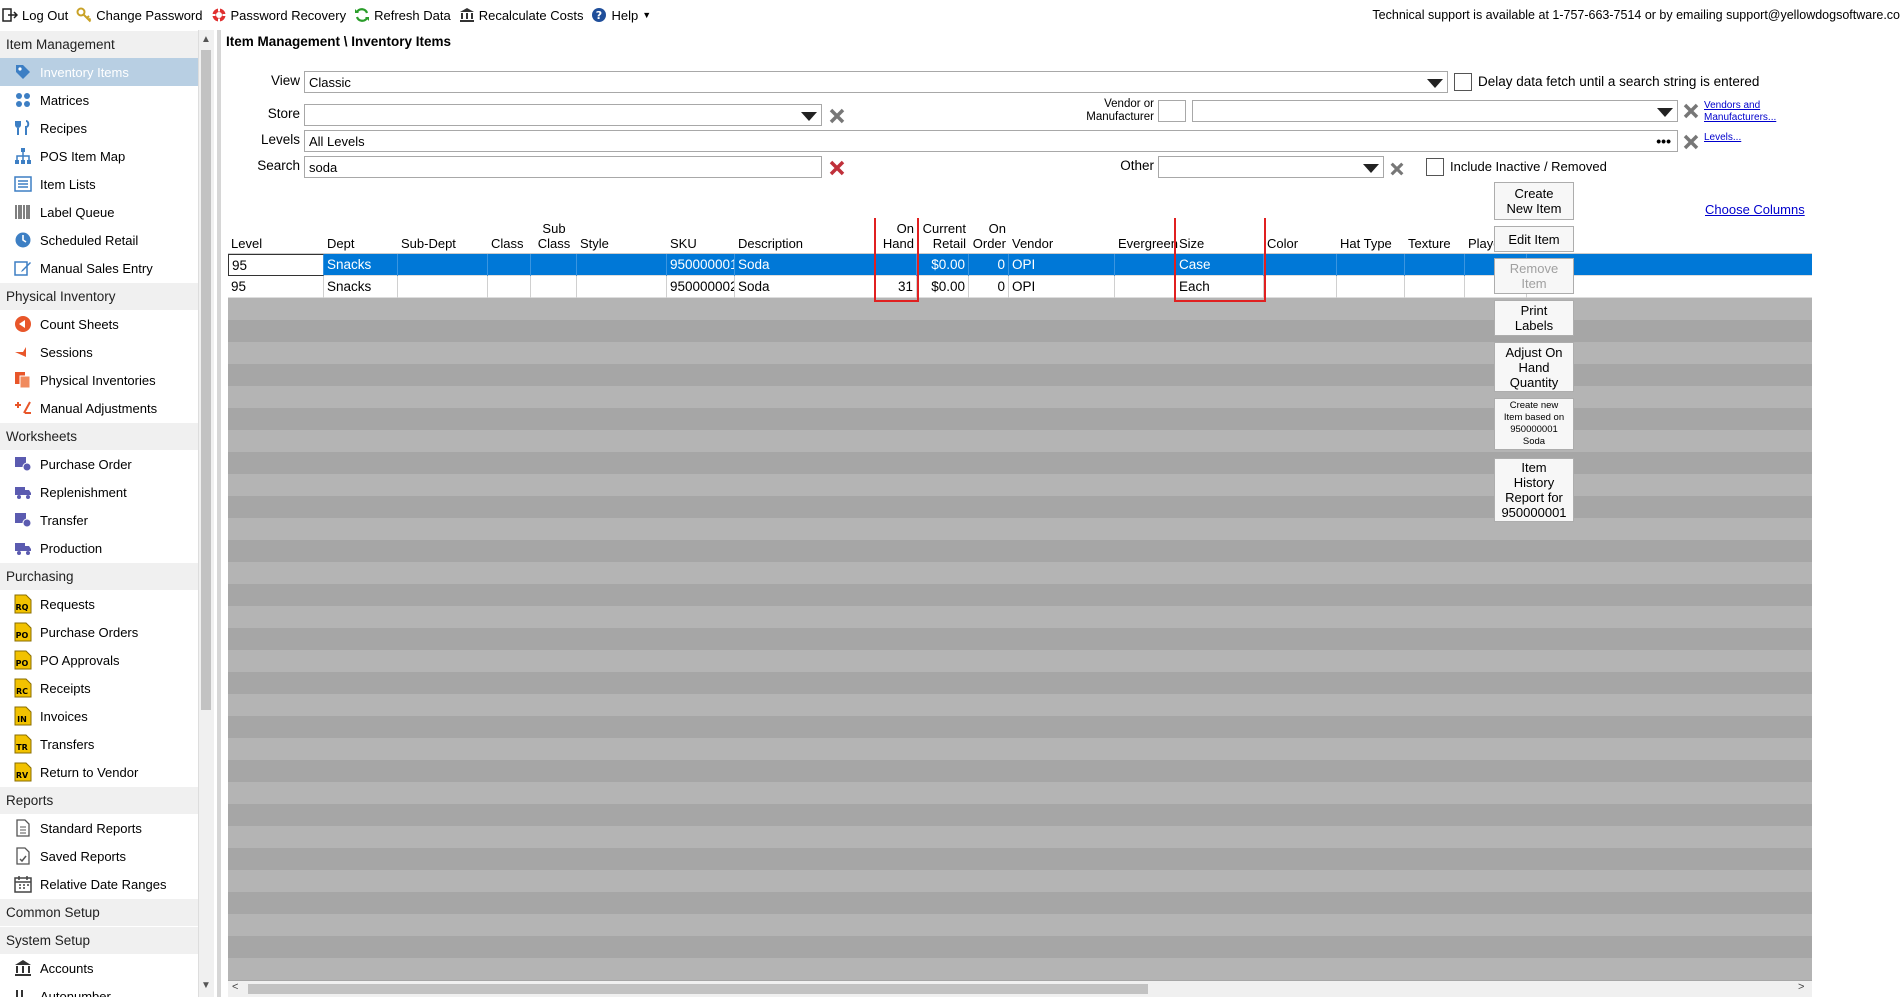  I want to click on sidebar-item-invoices: IN Invoices, so click(99, 716).